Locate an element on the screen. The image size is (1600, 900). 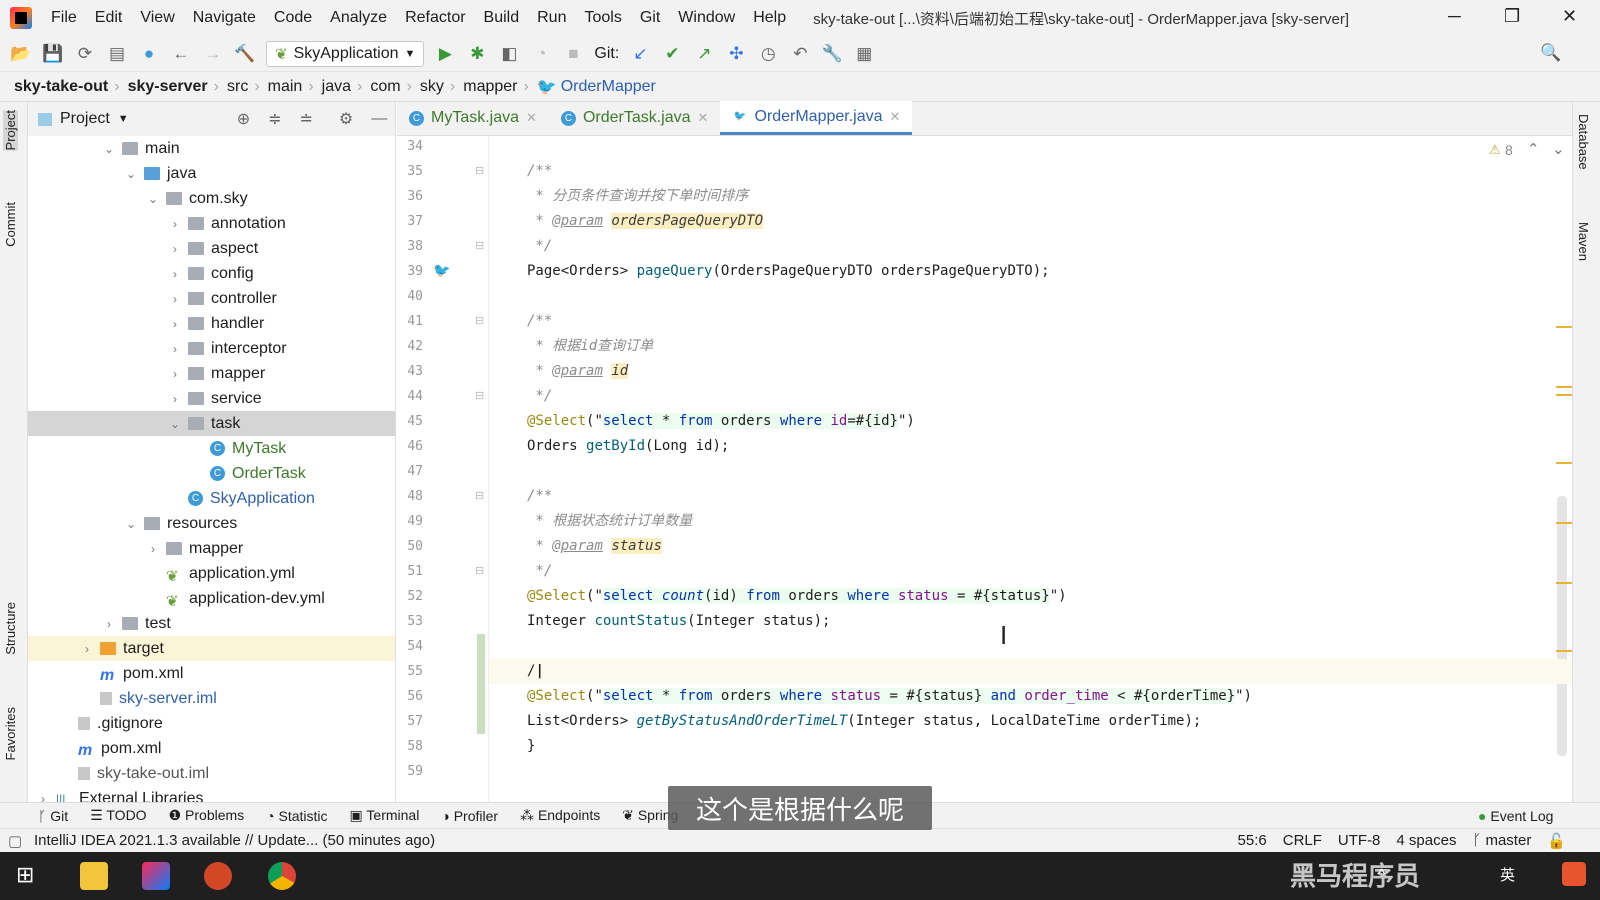
powerpoint-icon is located at coordinates (218, 876).